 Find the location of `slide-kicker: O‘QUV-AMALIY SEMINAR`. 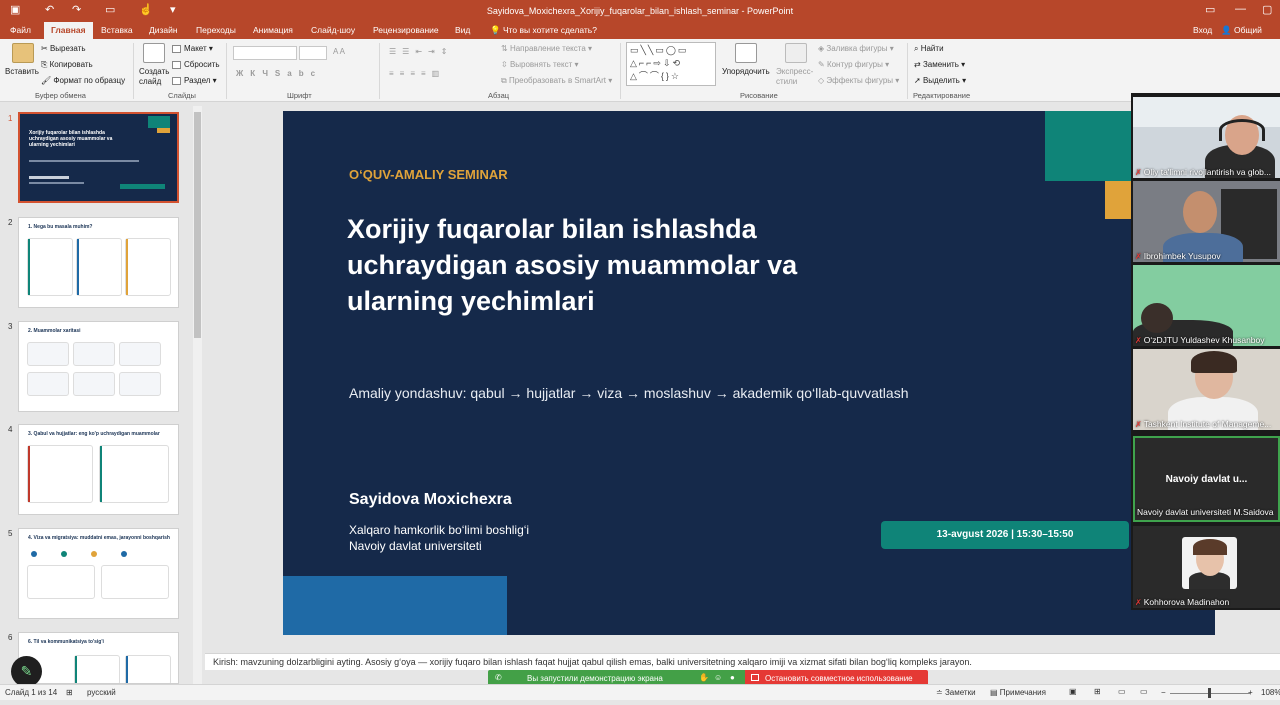

slide-kicker: O‘QUV-AMALIY SEMINAR is located at coordinates (428, 174).